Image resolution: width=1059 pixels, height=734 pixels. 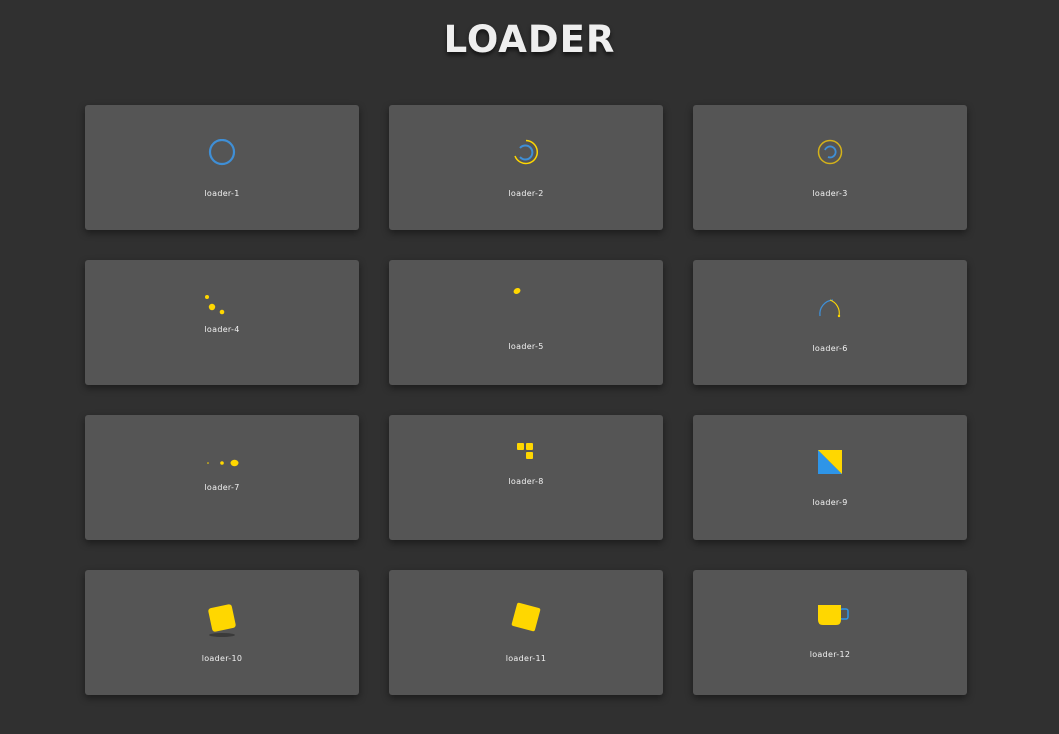 I want to click on arc-sweep-icon, so click(x=830, y=308).